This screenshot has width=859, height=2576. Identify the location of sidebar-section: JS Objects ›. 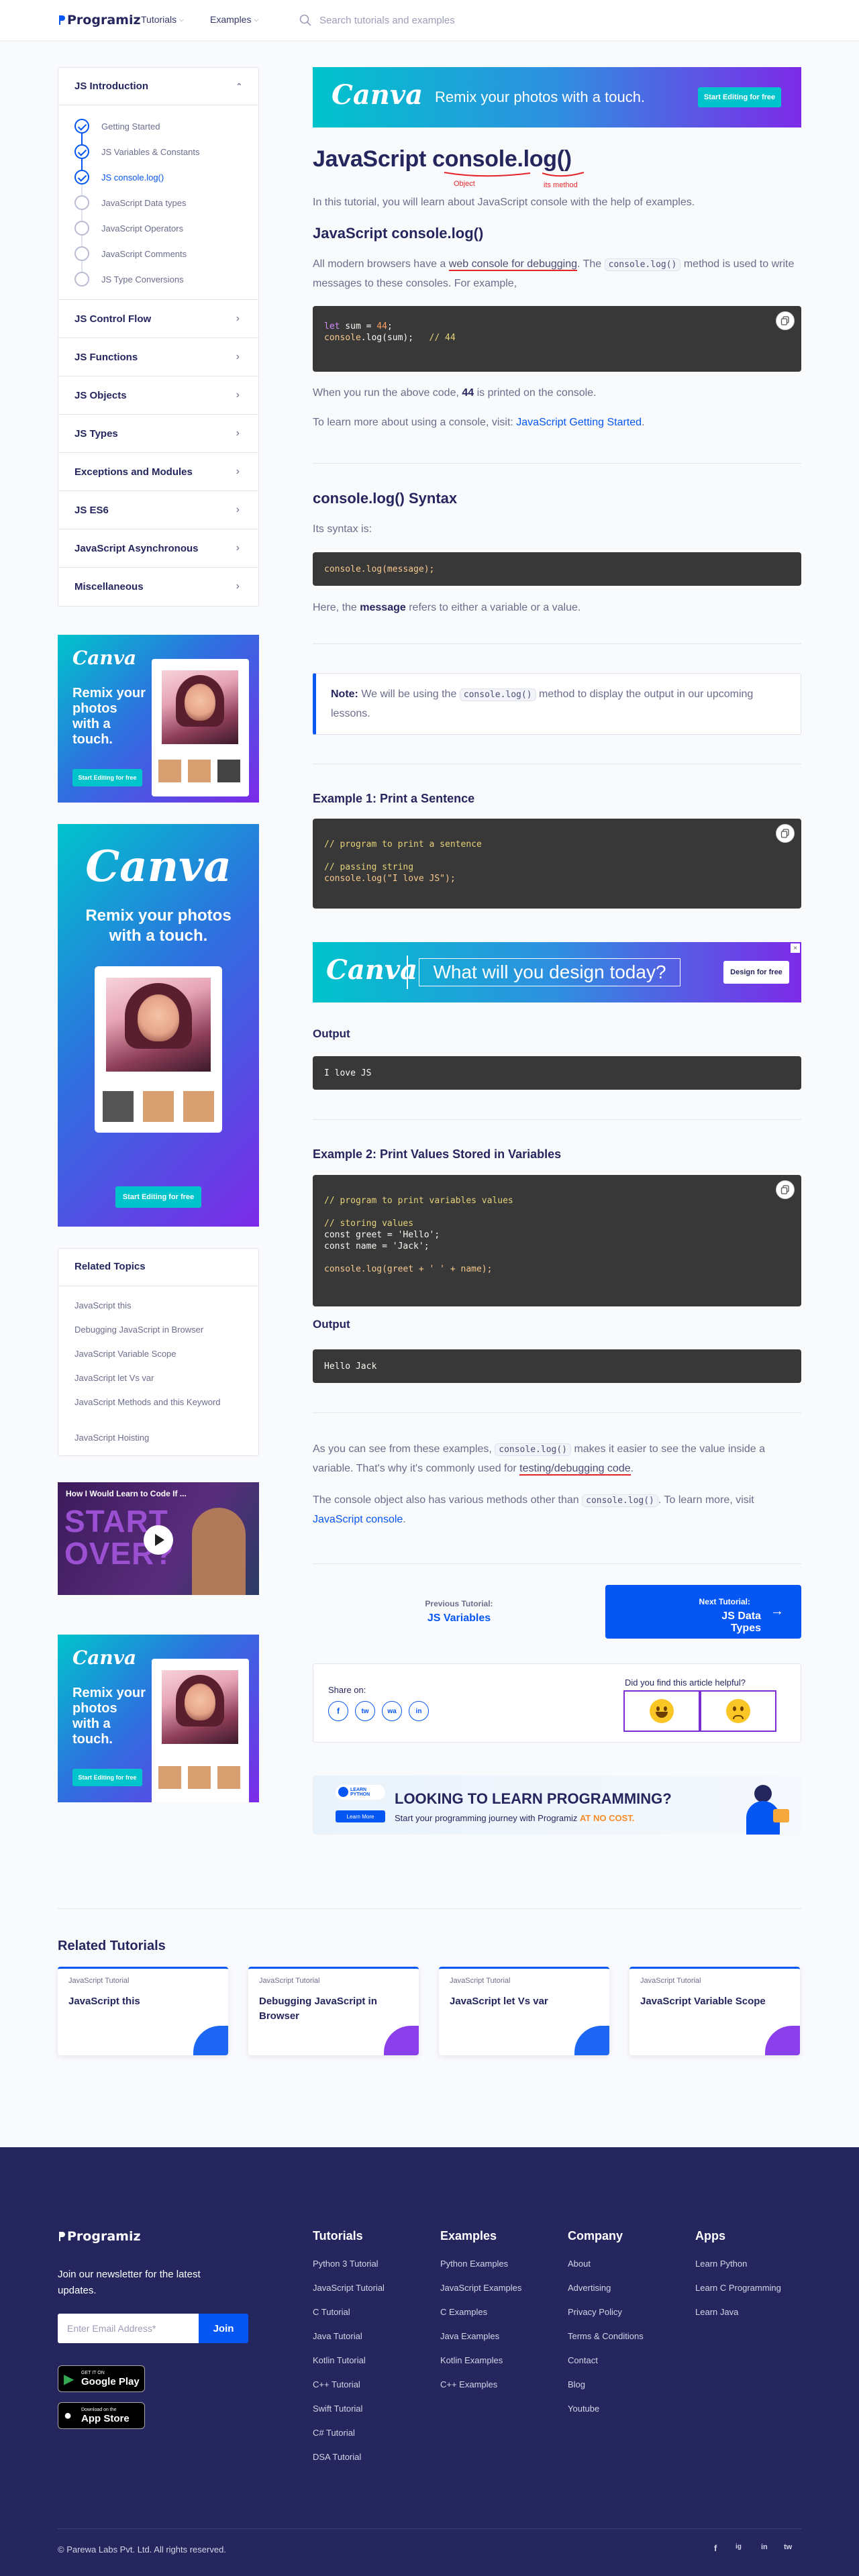
(158, 395).